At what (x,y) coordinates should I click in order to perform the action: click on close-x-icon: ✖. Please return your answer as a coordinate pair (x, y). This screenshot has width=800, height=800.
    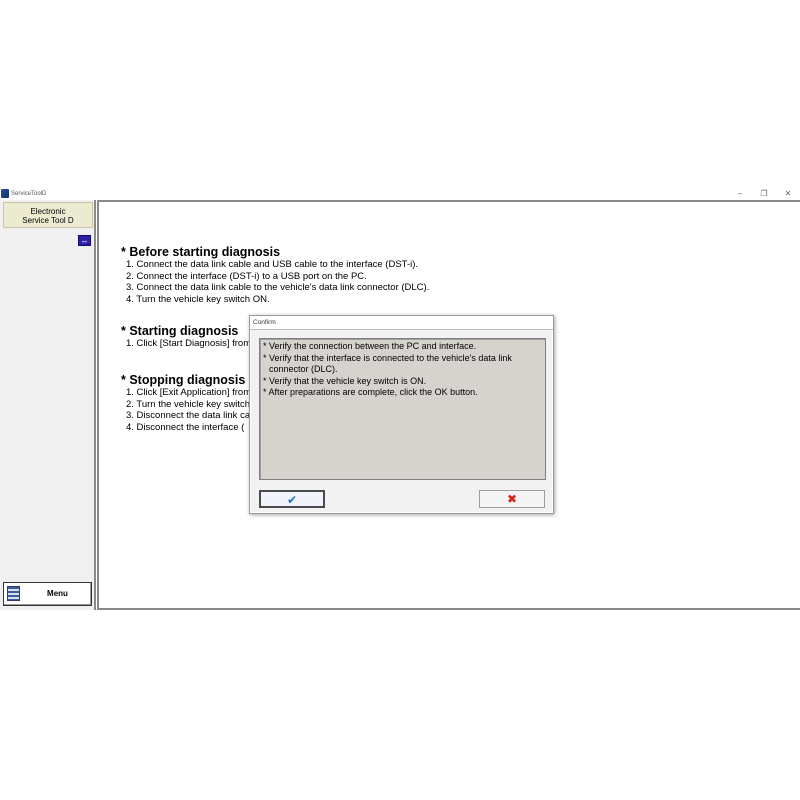
    Looking at the image, I should click on (512, 499).